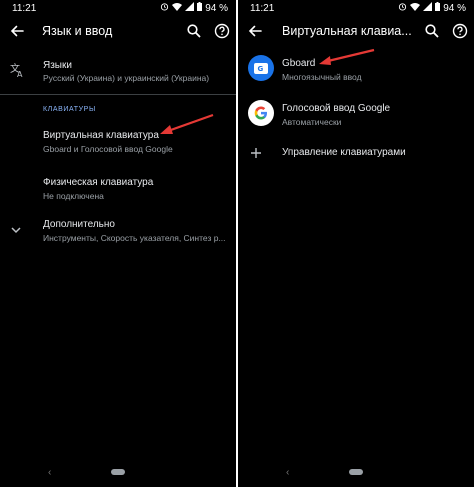 The height and width of the screenshot is (487, 474). What do you see at coordinates (299, 63) in the screenshot?
I see `gboard-title: Gboard` at bounding box center [299, 63].